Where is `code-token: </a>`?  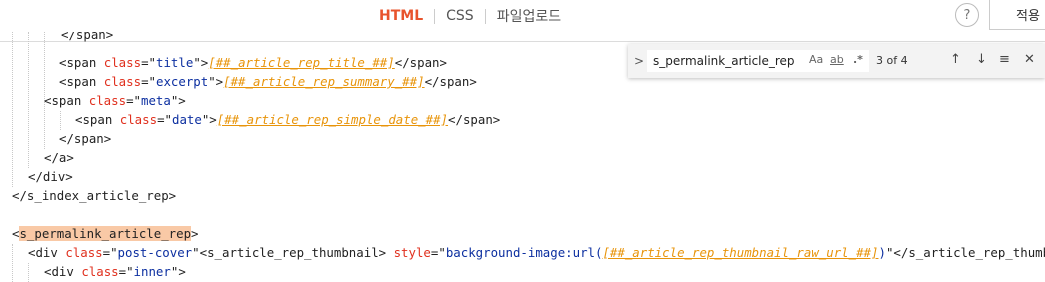 code-token: </a> is located at coordinates (59, 157).